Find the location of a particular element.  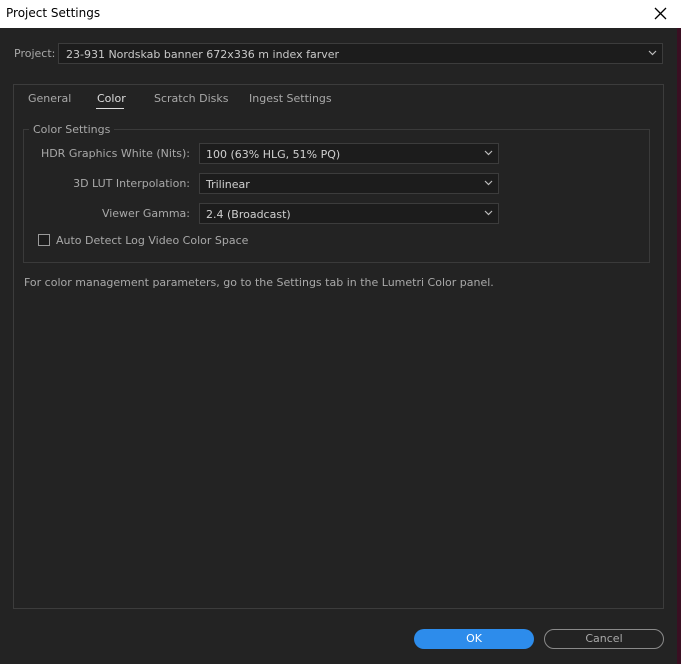

hdr-graphics-white-label: HDR Graphics White (Nits): is located at coordinates (115, 153).